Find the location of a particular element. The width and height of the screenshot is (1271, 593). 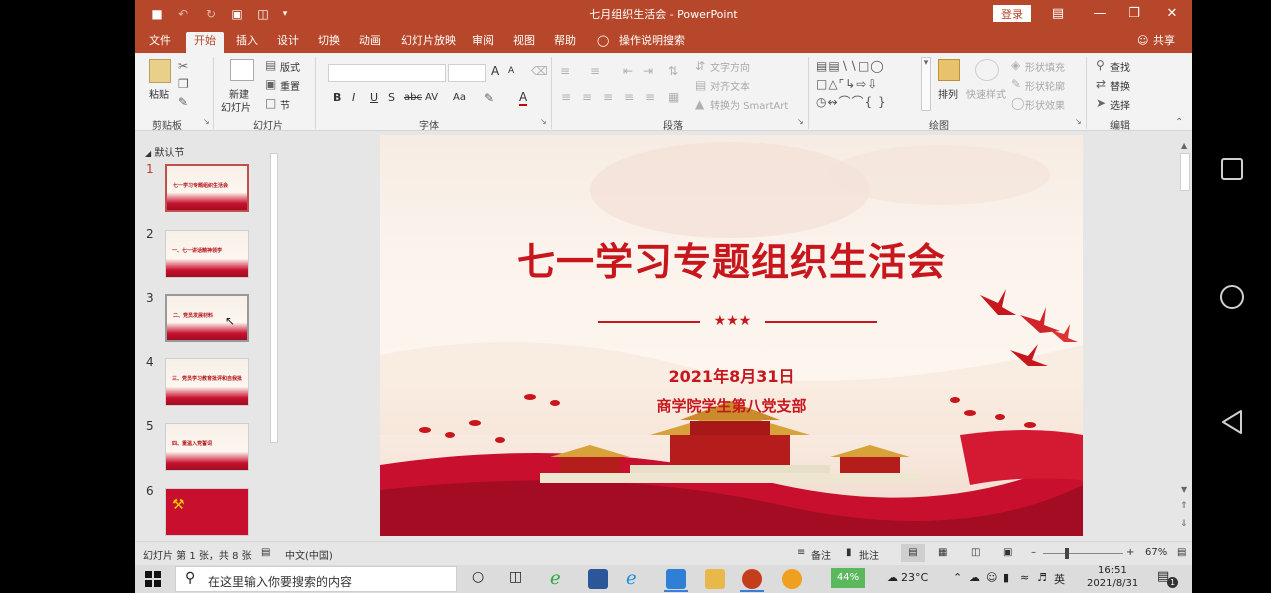

slide-title: 七一学习专题组织生活会 is located at coordinates (731, 258).